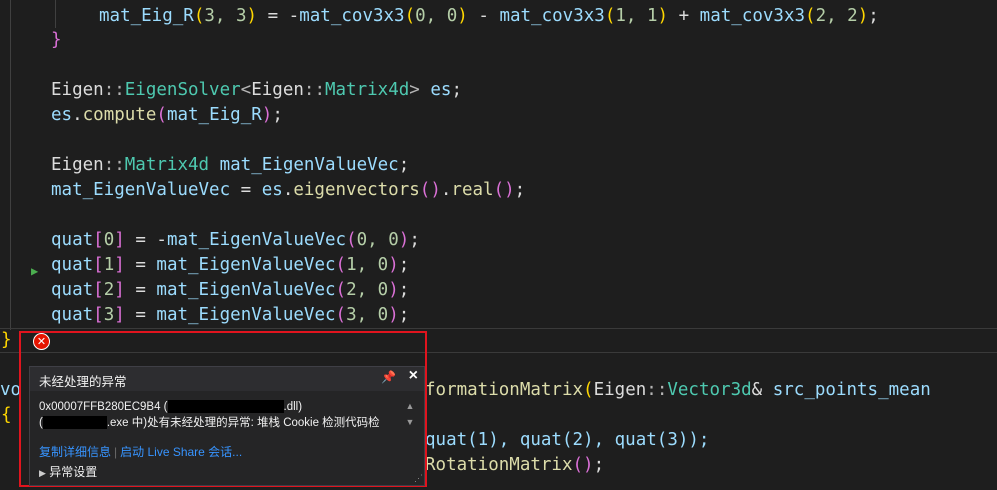 The height and width of the screenshot is (490, 997). What do you see at coordinates (410, 422) in the screenshot?
I see `scroll-down-icon: ▼` at bounding box center [410, 422].